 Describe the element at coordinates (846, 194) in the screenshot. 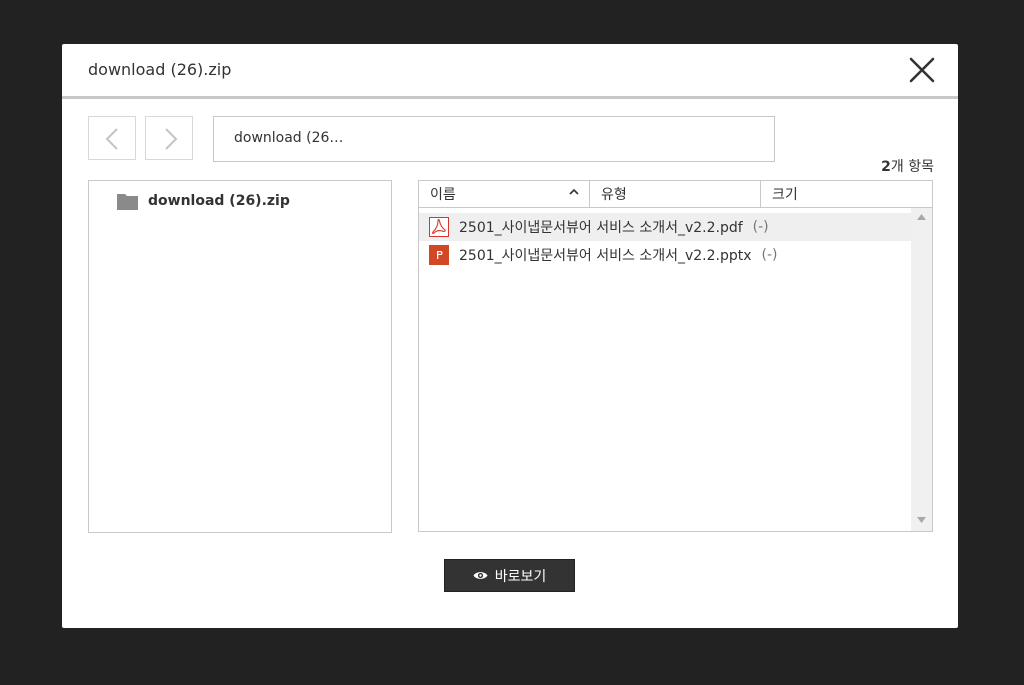

I see `column-header-size: 크기` at that location.